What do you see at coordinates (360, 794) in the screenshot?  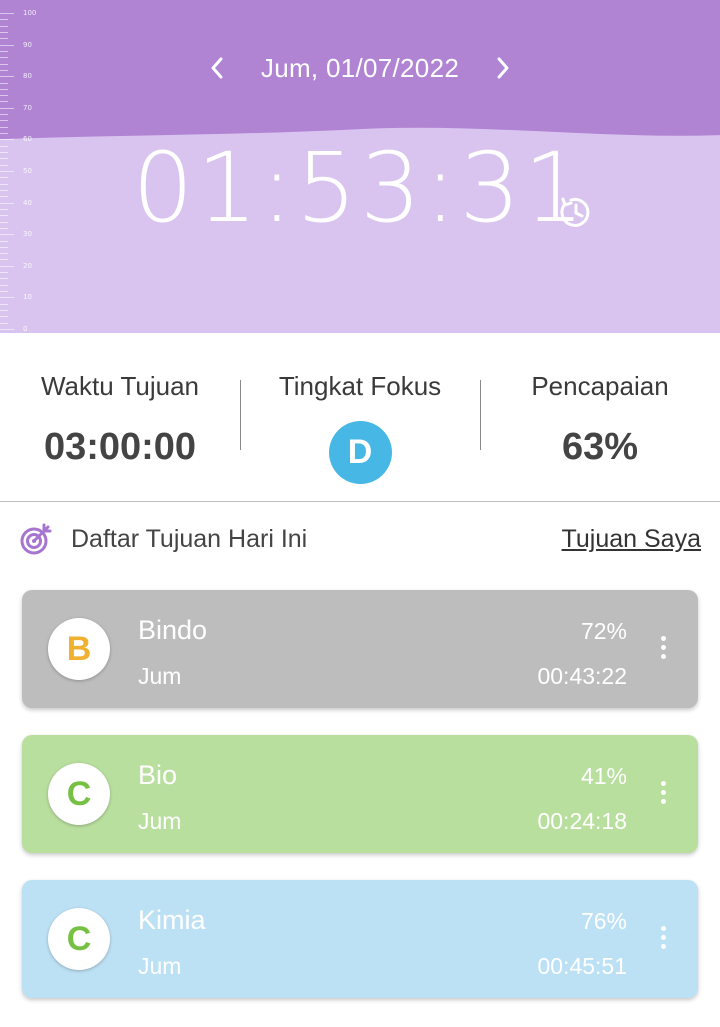 I see `goal-card: C Bio Jum 41% 00:24:18` at bounding box center [360, 794].